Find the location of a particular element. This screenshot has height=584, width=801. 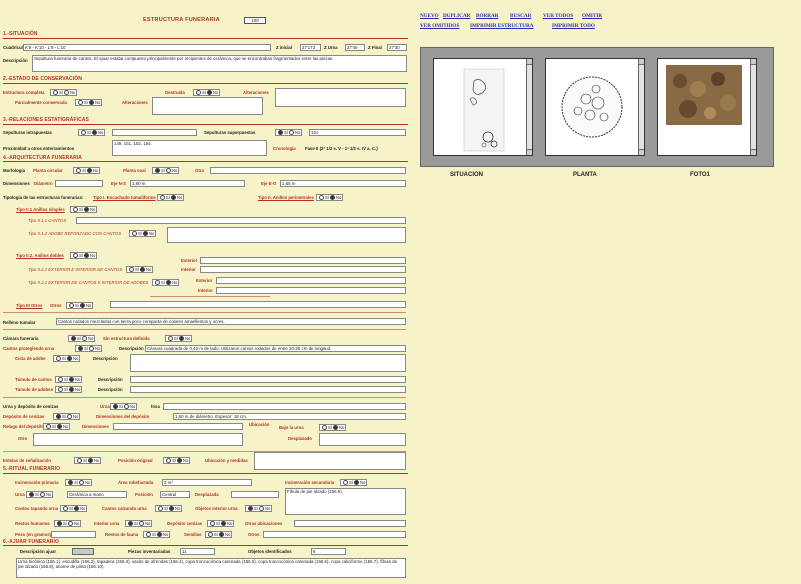

objetos-interior-radio: Sí No is located at coordinates (259, 508).